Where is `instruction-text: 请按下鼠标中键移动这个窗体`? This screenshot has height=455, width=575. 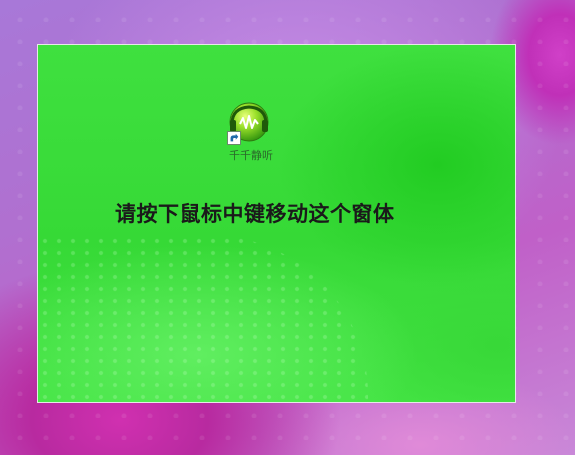
instruction-text: 请按下鼠标中键移动这个窗体 is located at coordinates (255, 213).